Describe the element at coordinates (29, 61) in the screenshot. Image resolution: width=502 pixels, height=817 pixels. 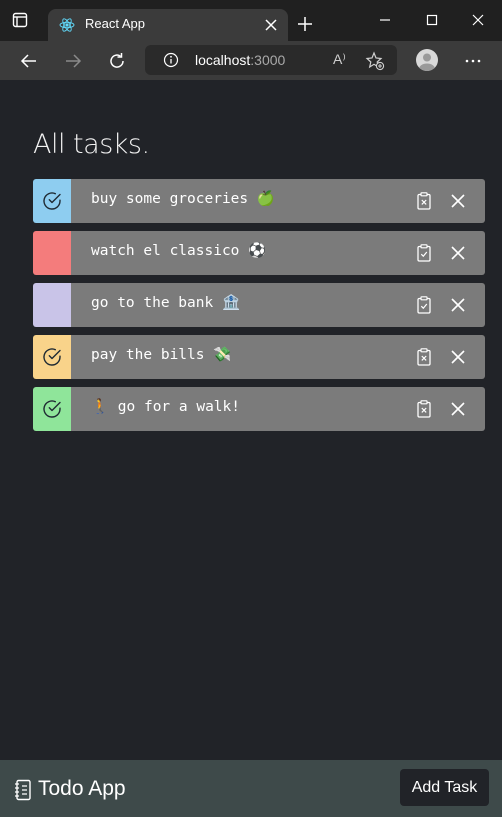
I see `back-icon` at that location.